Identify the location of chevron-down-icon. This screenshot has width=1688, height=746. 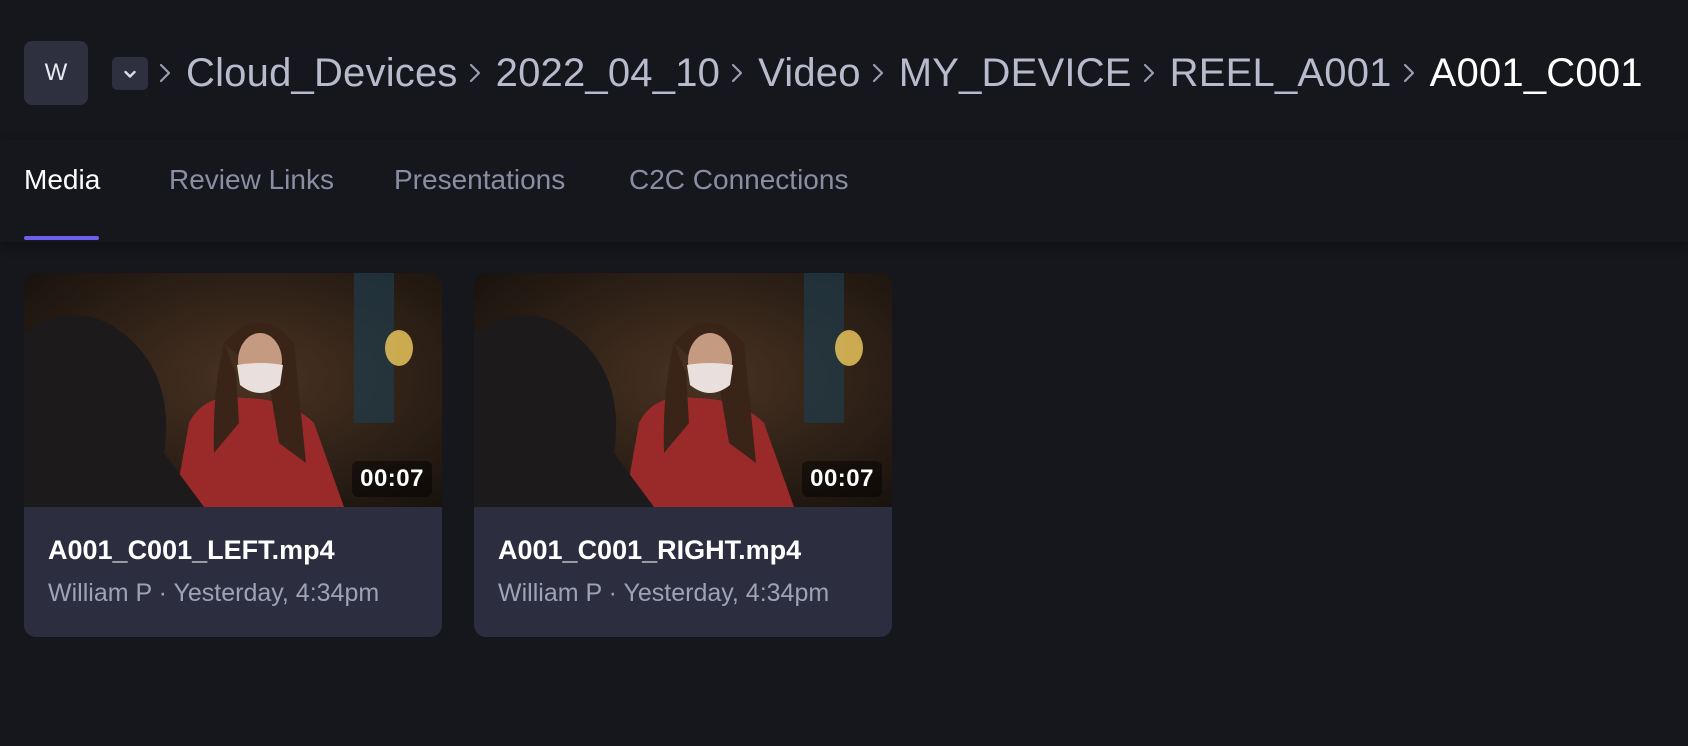
(130, 74).